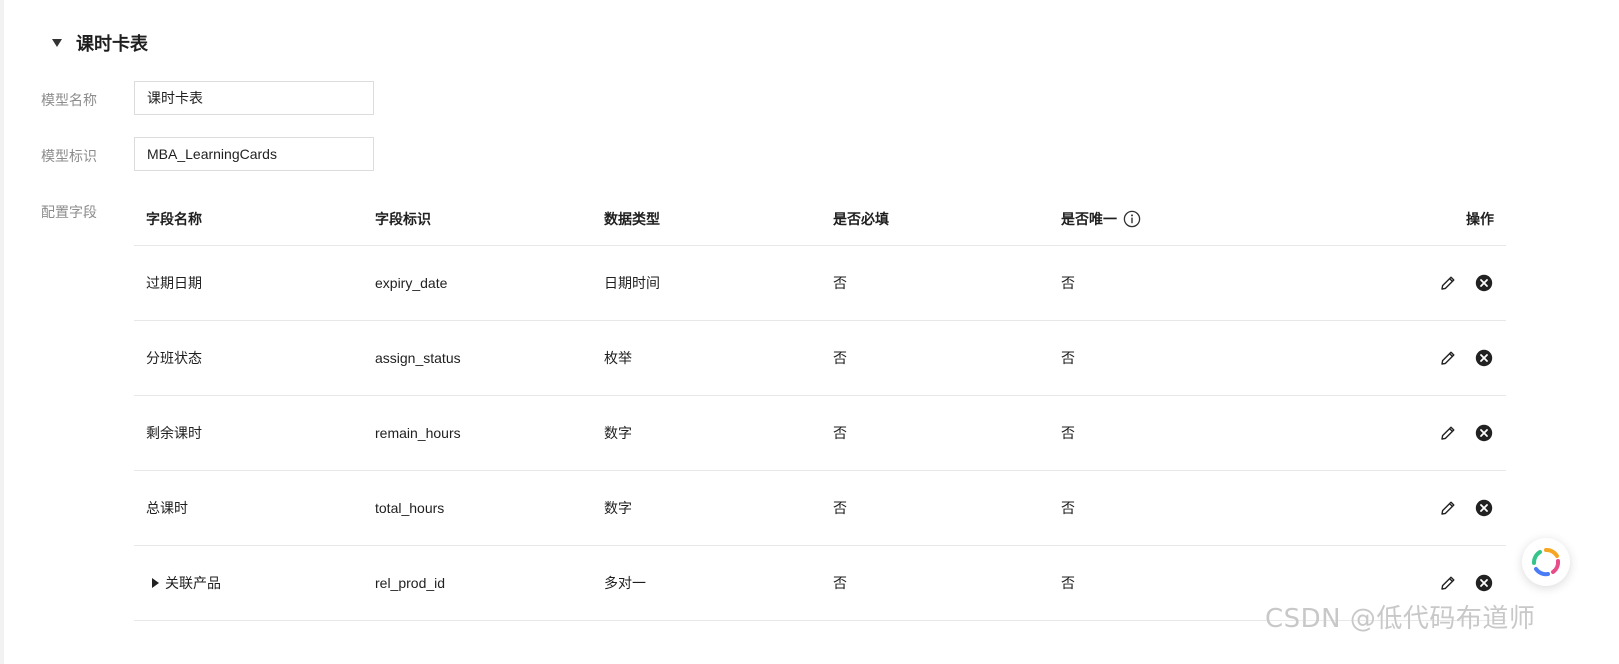  Describe the element at coordinates (193, 583) in the screenshot. I see `cell-field-name: 关联产品` at that location.